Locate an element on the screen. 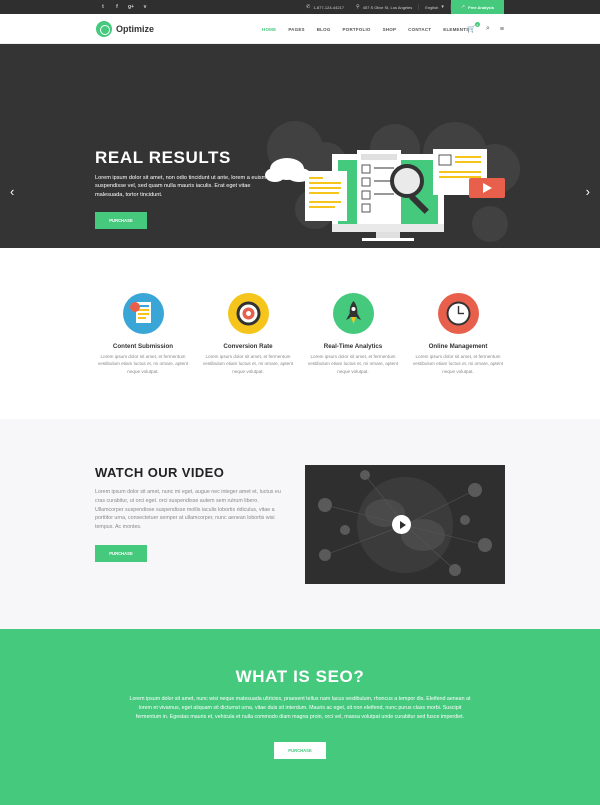  logo: Optimize is located at coordinates (125, 29).